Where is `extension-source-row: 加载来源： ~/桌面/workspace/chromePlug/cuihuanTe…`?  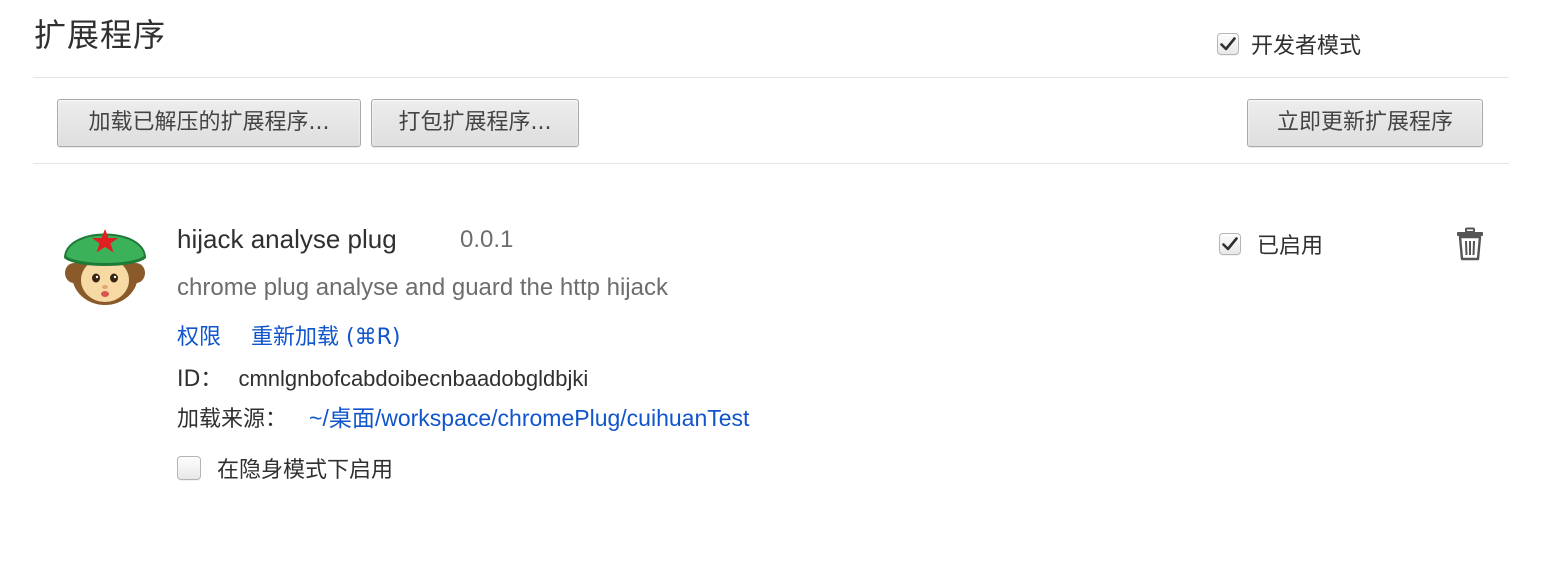
extension-source-row: 加载来源： ~/桌面/workspace/chromePlug/cuihuanTe… is located at coordinates (463, 416).